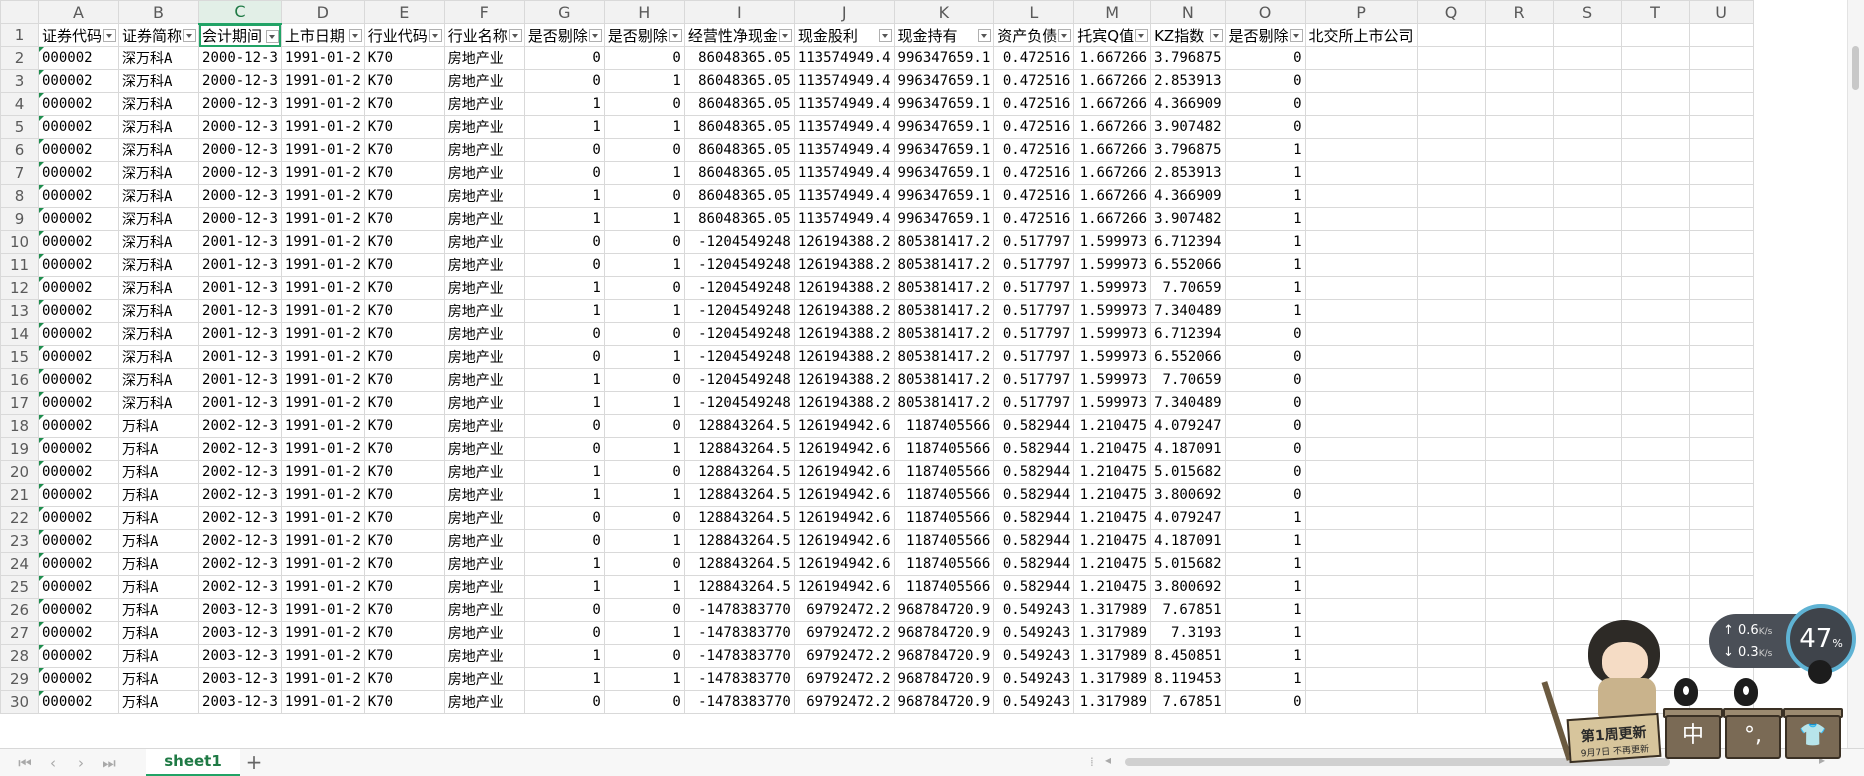 This screenshot has height=776, width=1864. Describe the element at coordinates (1265, 35) in the screenshot. I see `header-cell: 是否剔除` at that location.